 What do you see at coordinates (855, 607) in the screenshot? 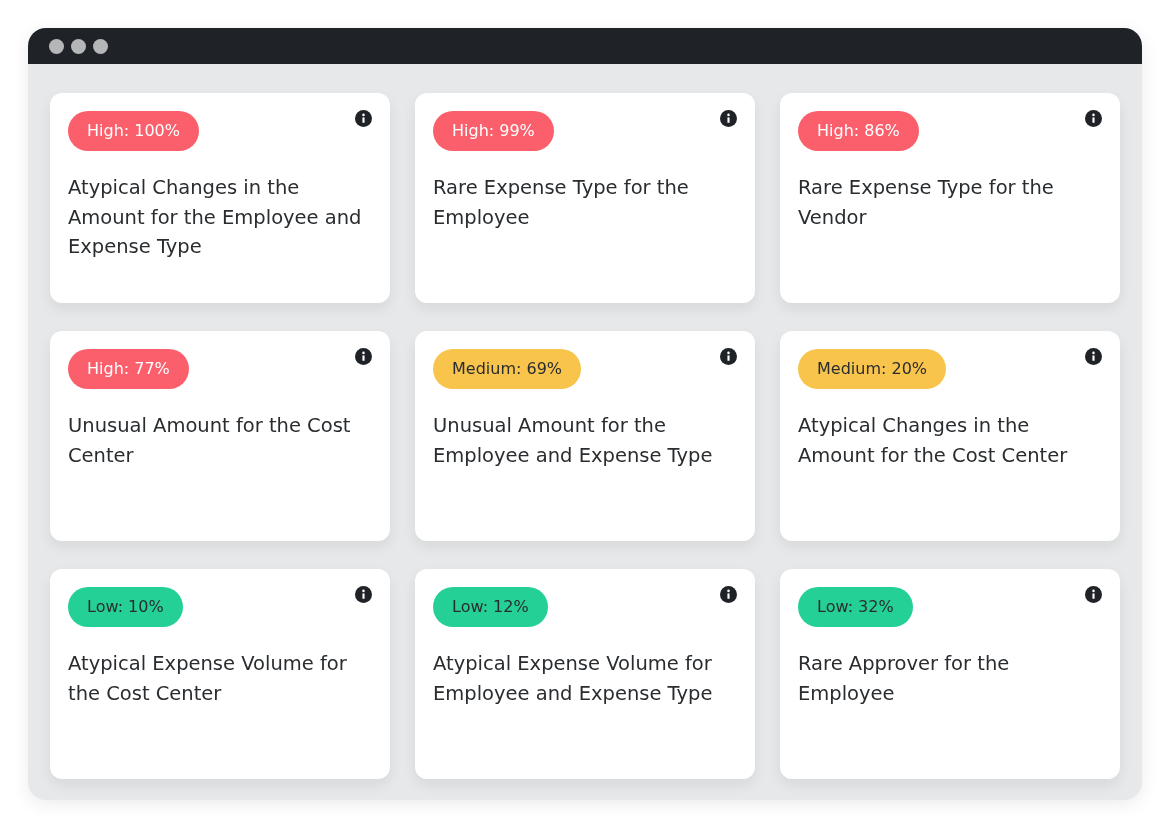
I see `risk-badge: Low: 32%` at bounding box center [855, 607].